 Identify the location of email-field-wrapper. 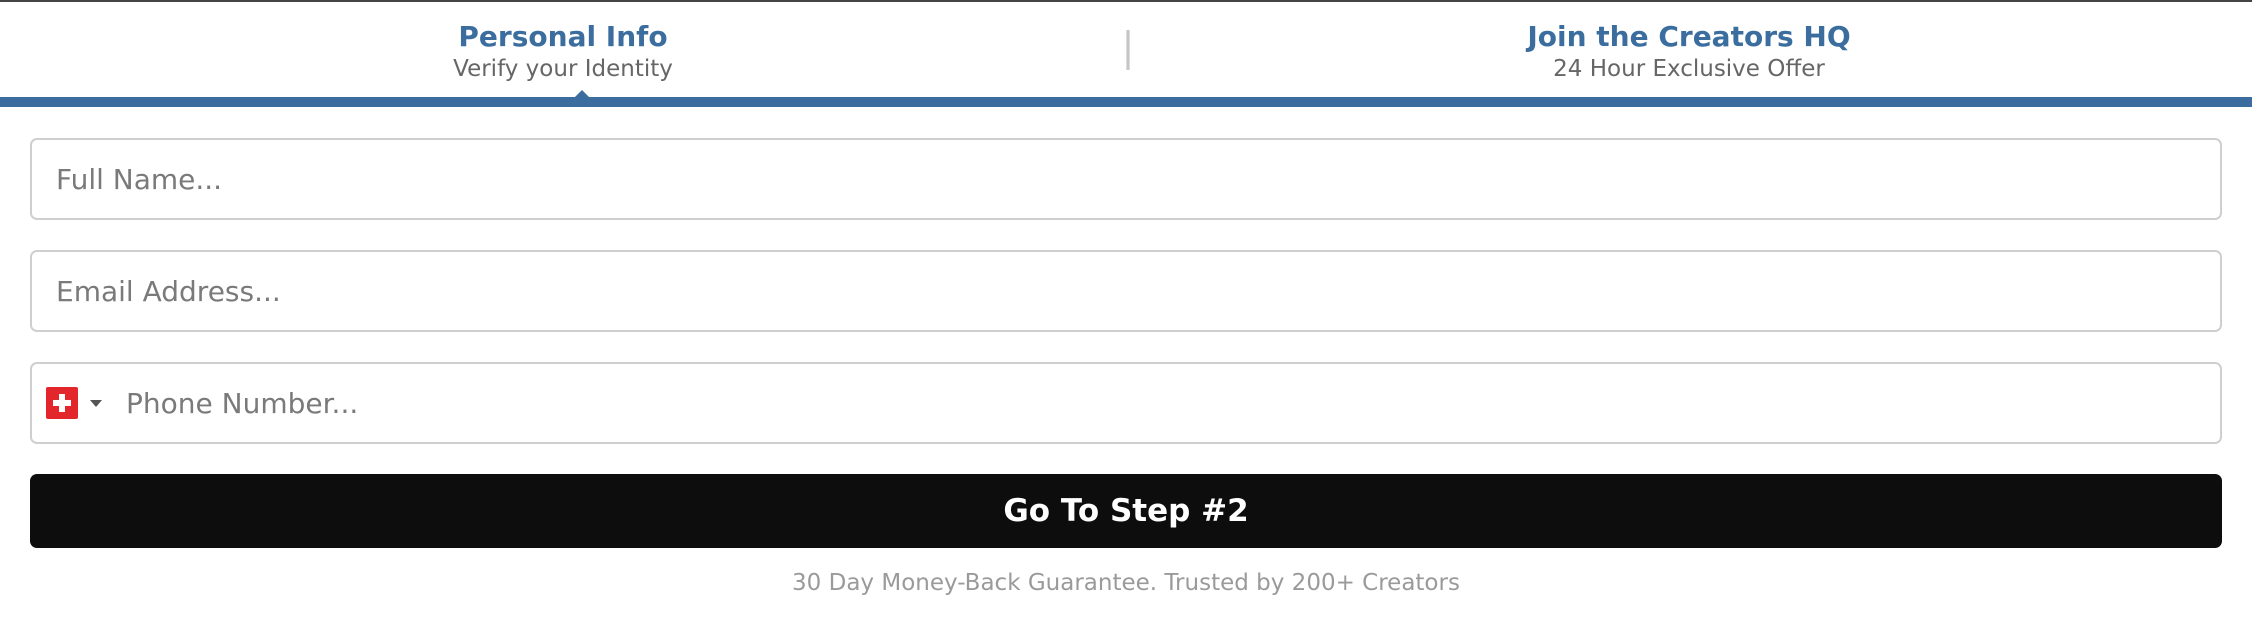
(1126, 291).